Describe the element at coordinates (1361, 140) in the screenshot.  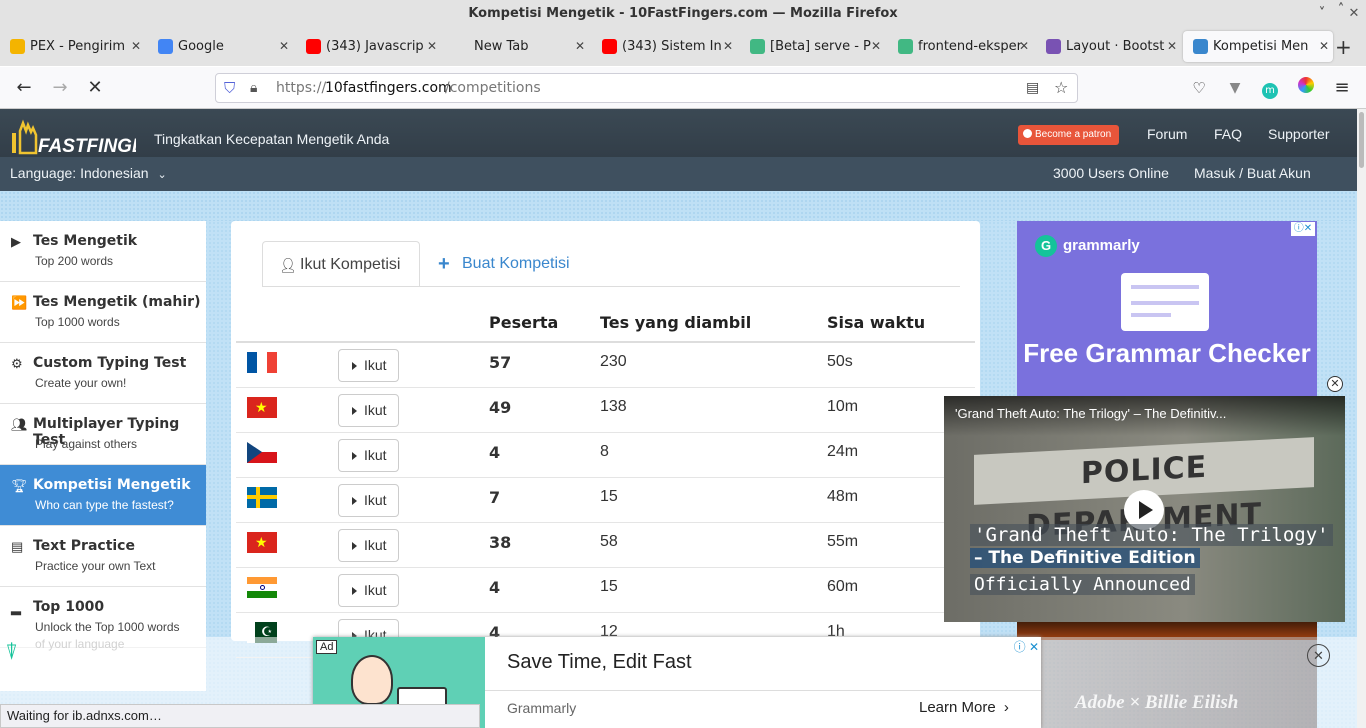
I see `scrollbar-thumb` at that location.